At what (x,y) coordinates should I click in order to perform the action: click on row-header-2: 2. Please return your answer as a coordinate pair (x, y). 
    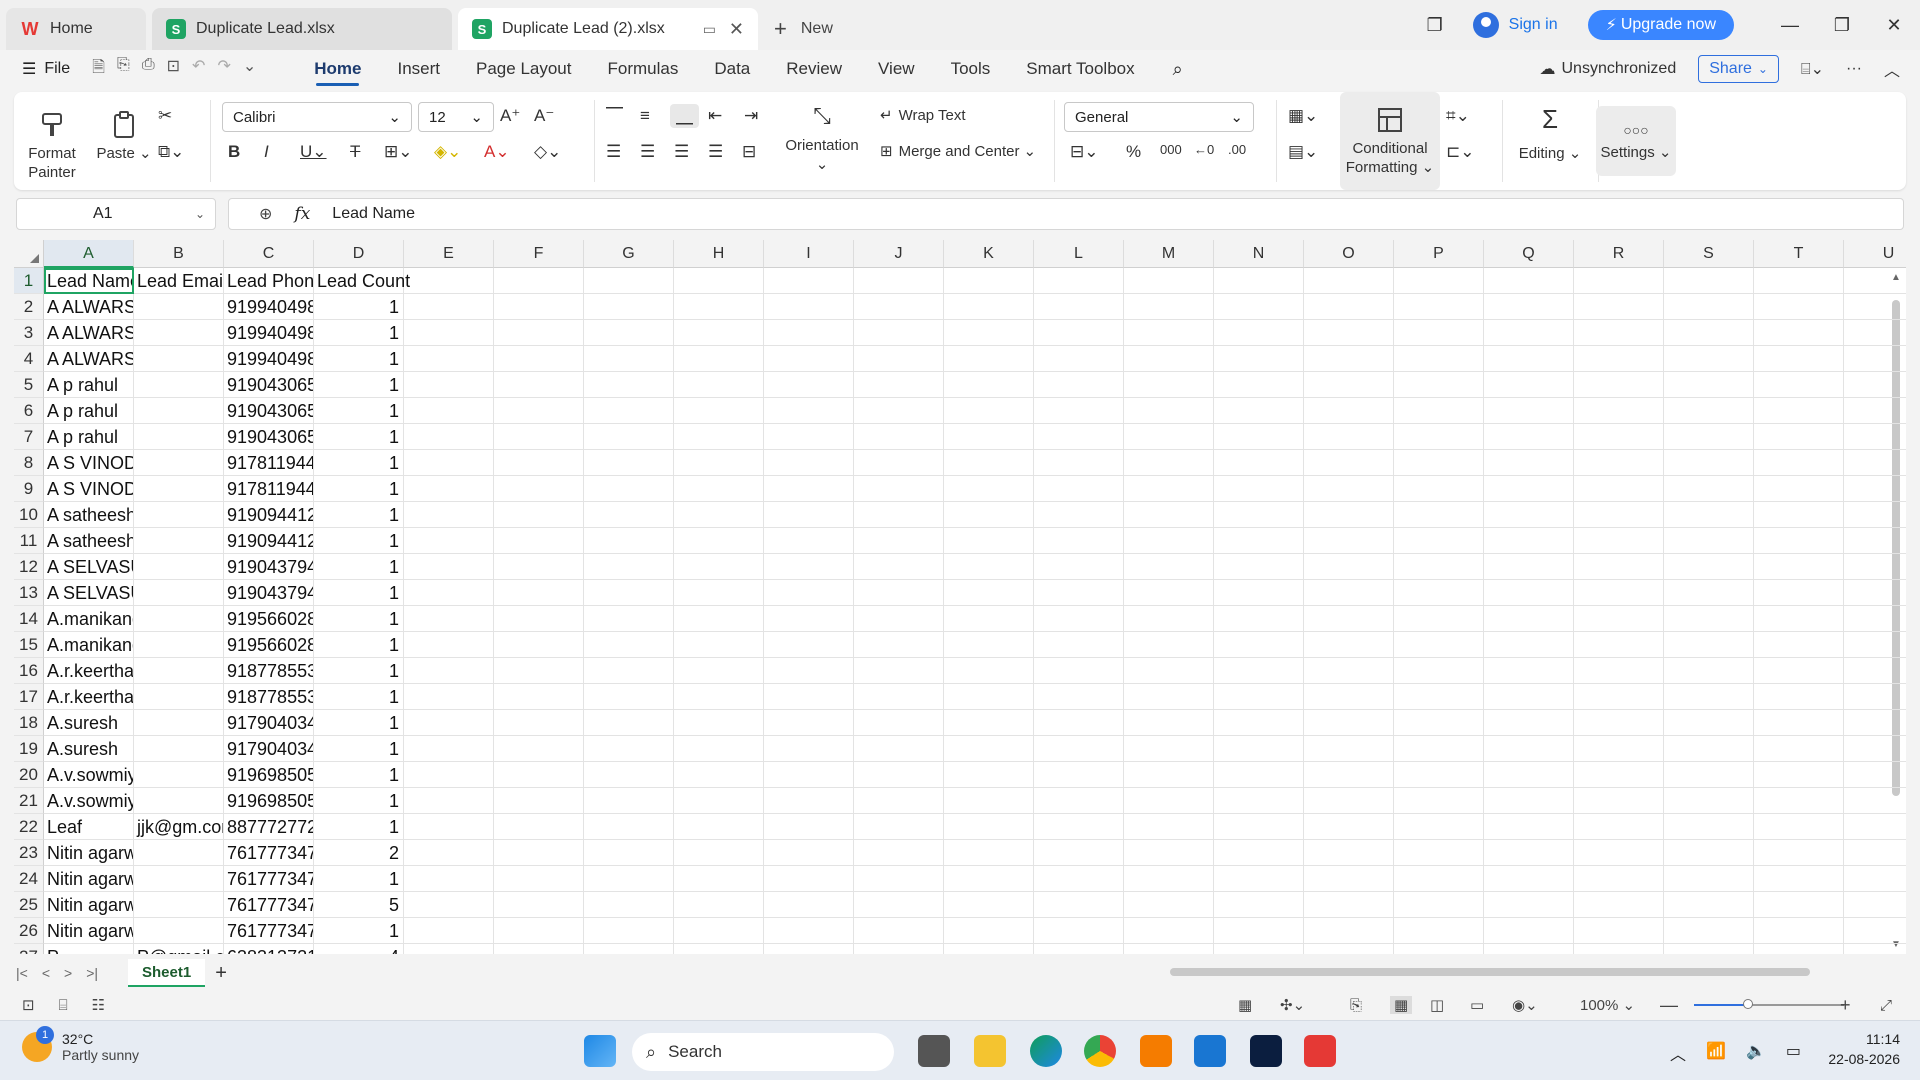
    Looking at the image, I should click on (29, 307).